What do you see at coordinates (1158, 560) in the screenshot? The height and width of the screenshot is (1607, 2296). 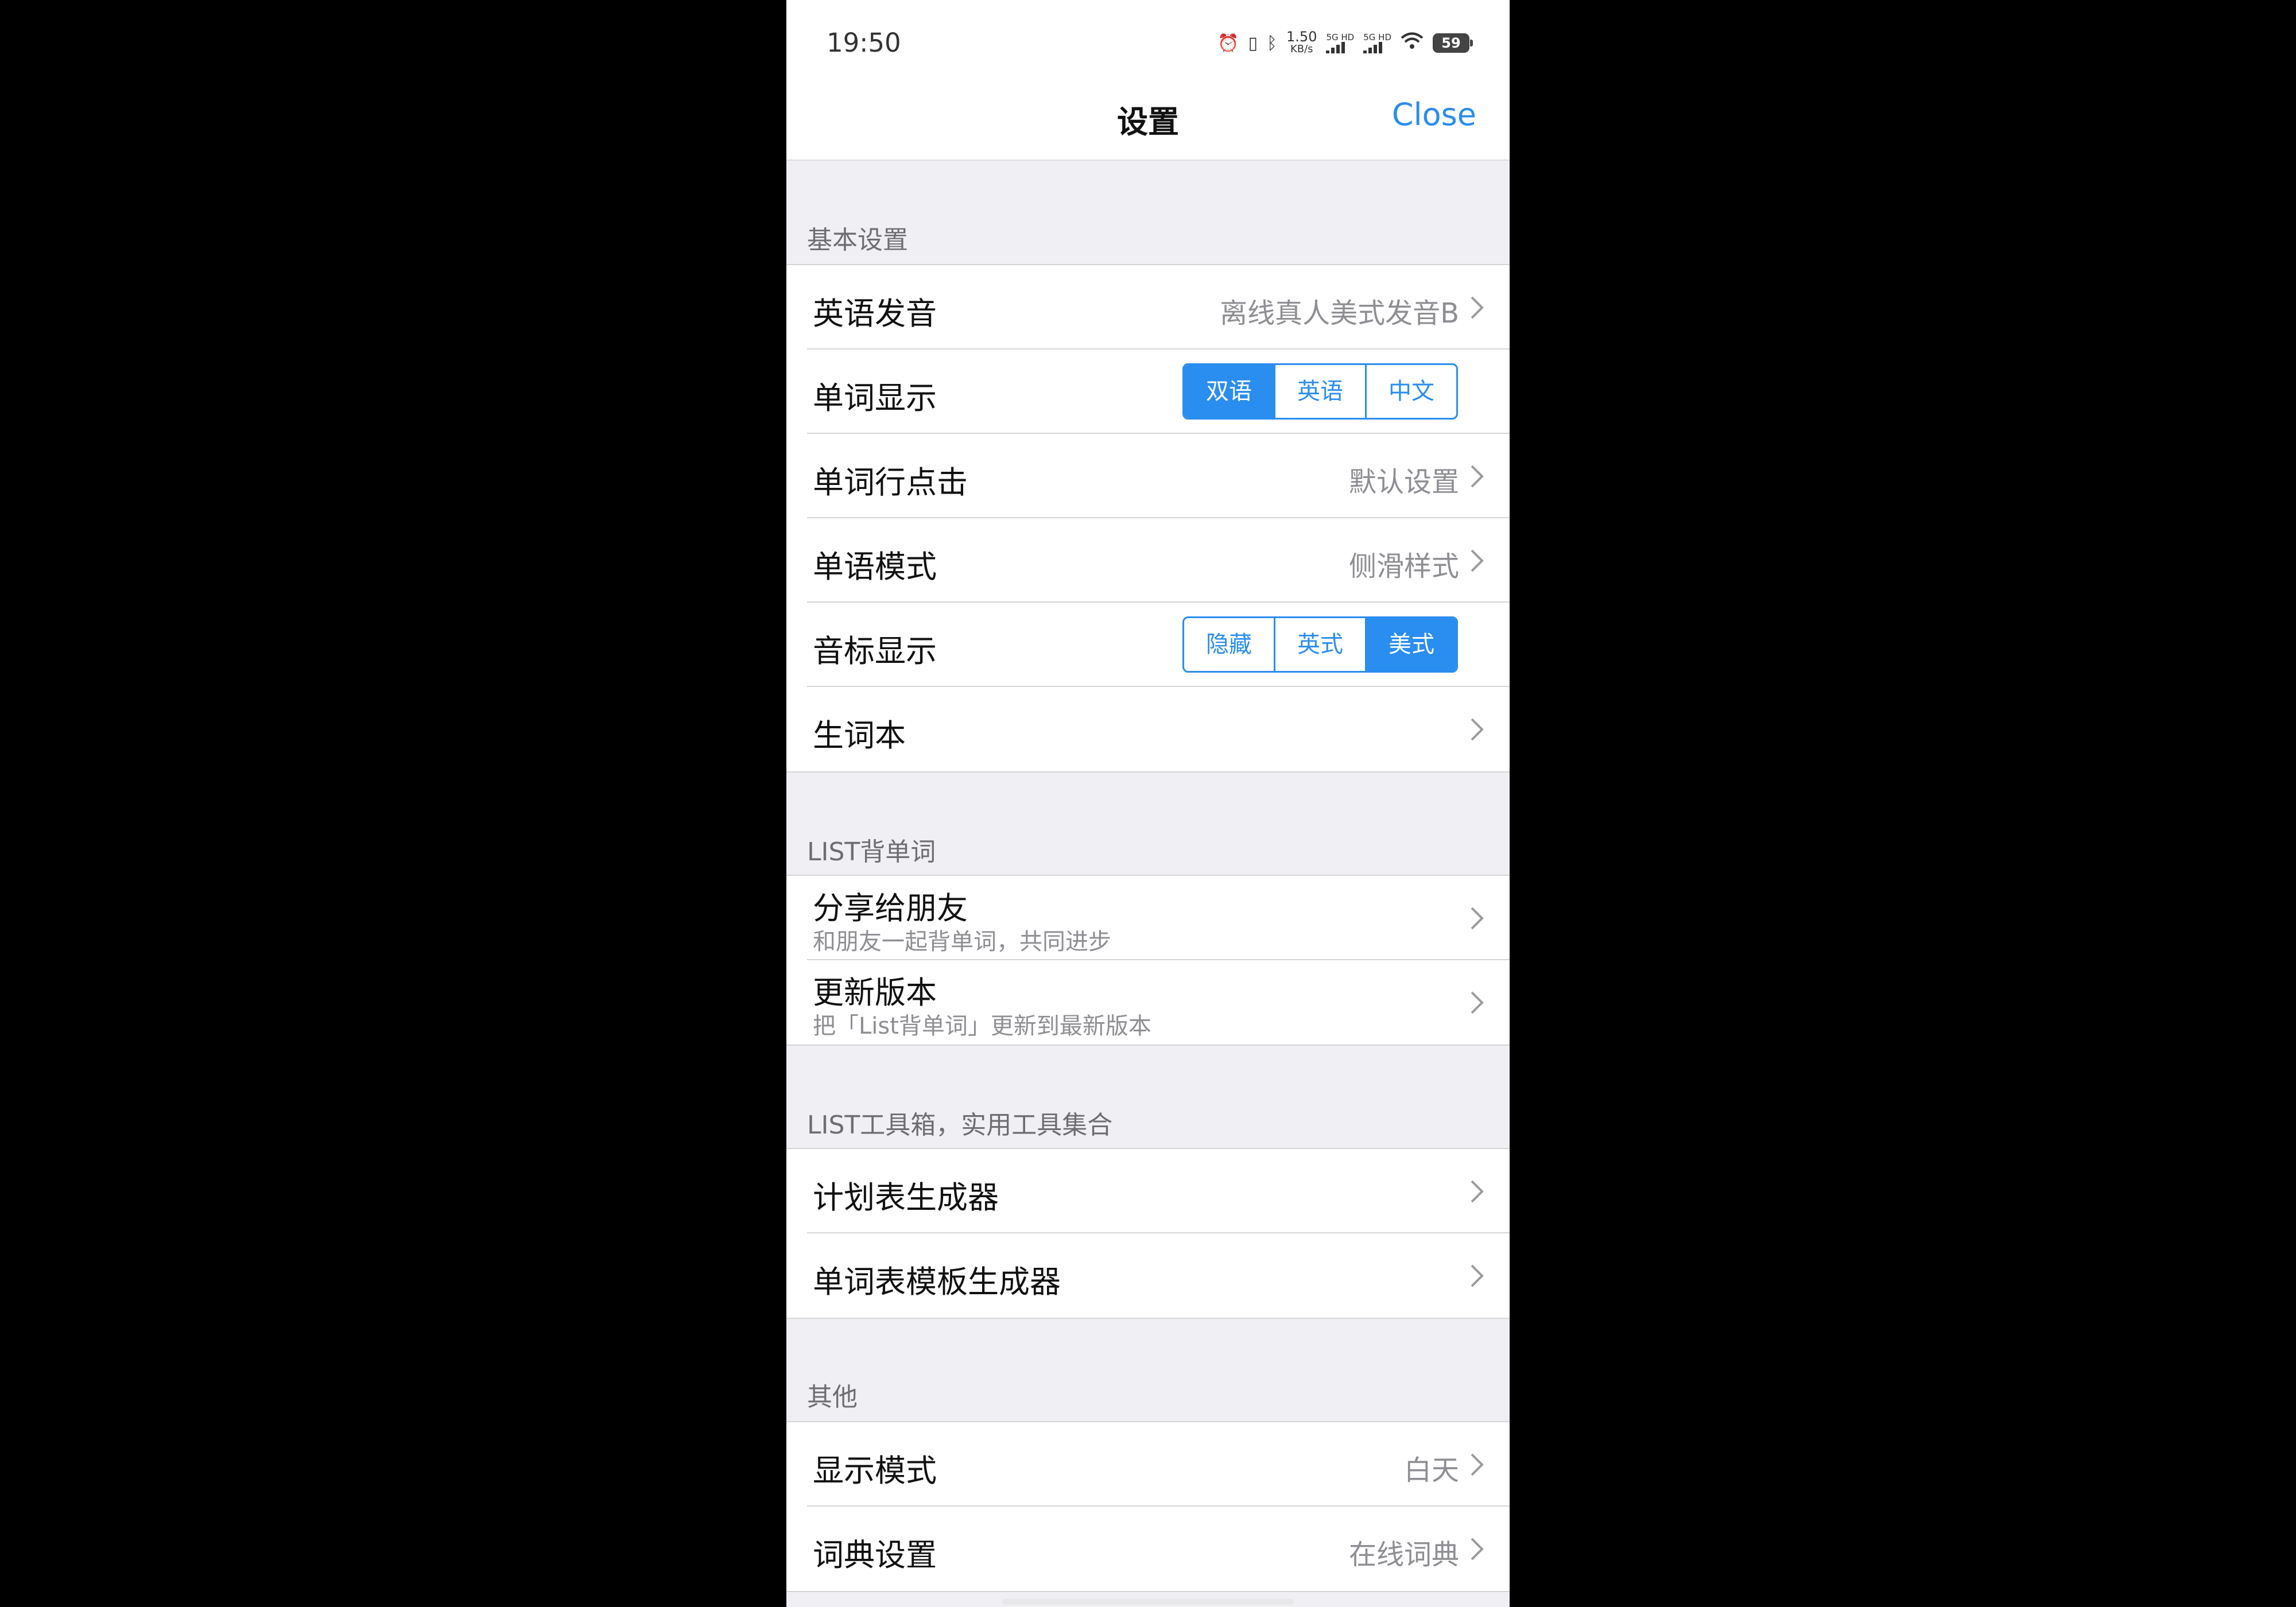 I see `row-word-mode: 单语模式 侧滑样式` at bounding box center [1158, 560].